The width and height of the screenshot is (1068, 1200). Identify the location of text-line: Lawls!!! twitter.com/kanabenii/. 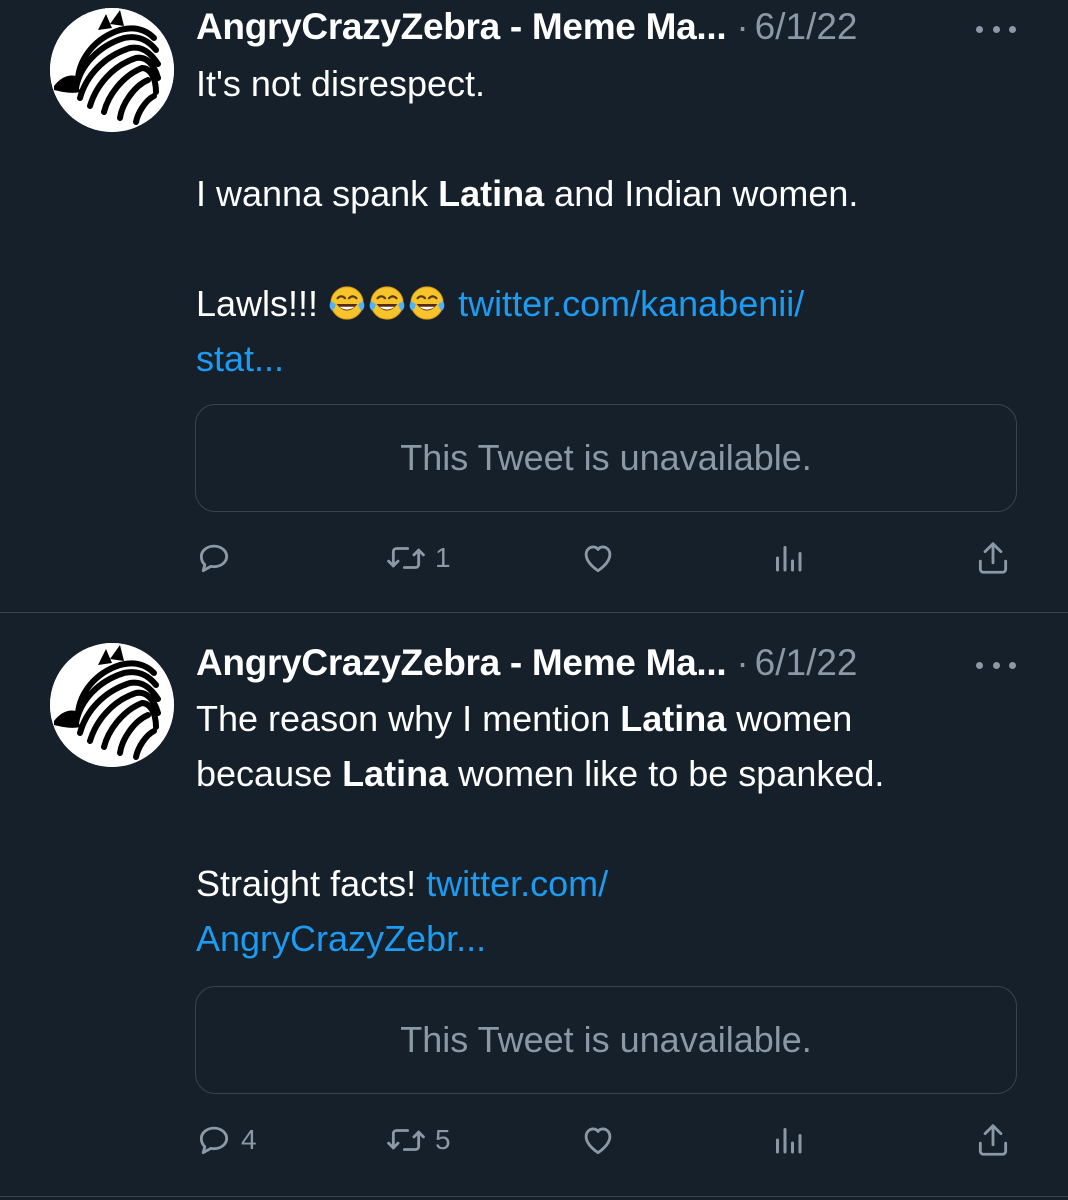
(611, 303).